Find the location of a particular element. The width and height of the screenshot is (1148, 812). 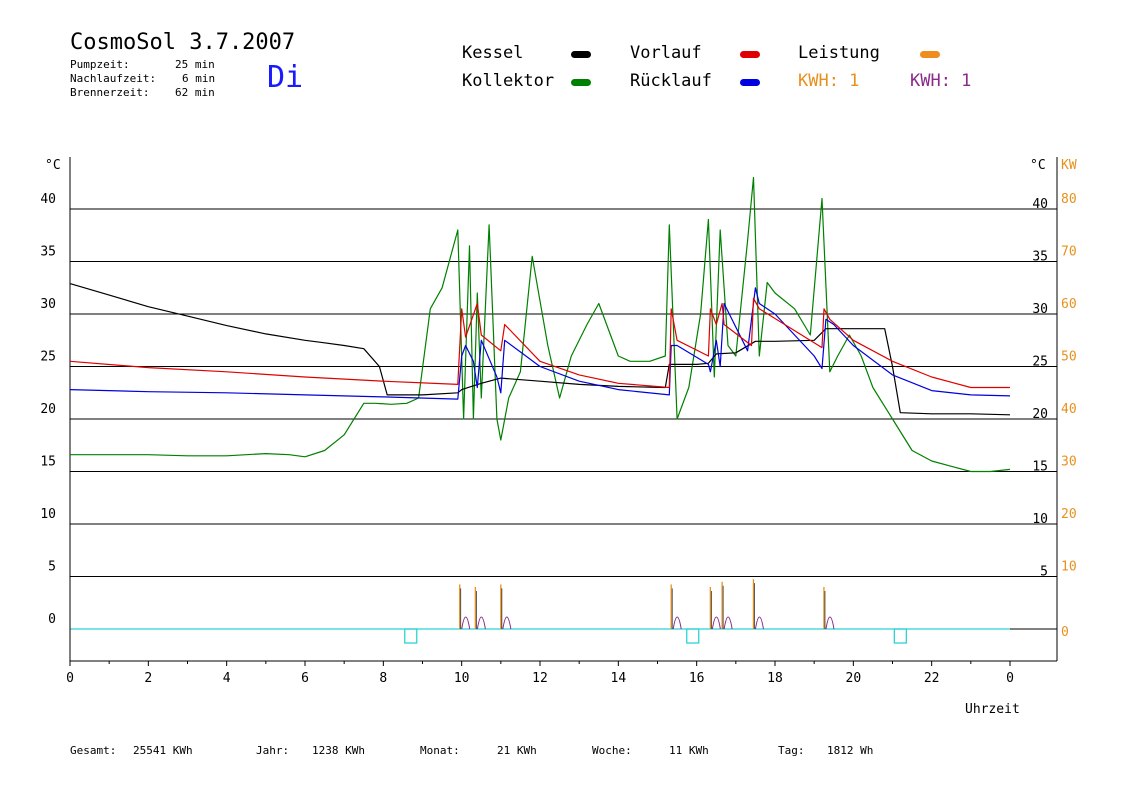

y-tick-right-c-35: 35 is located at coordinates (1040, 257).